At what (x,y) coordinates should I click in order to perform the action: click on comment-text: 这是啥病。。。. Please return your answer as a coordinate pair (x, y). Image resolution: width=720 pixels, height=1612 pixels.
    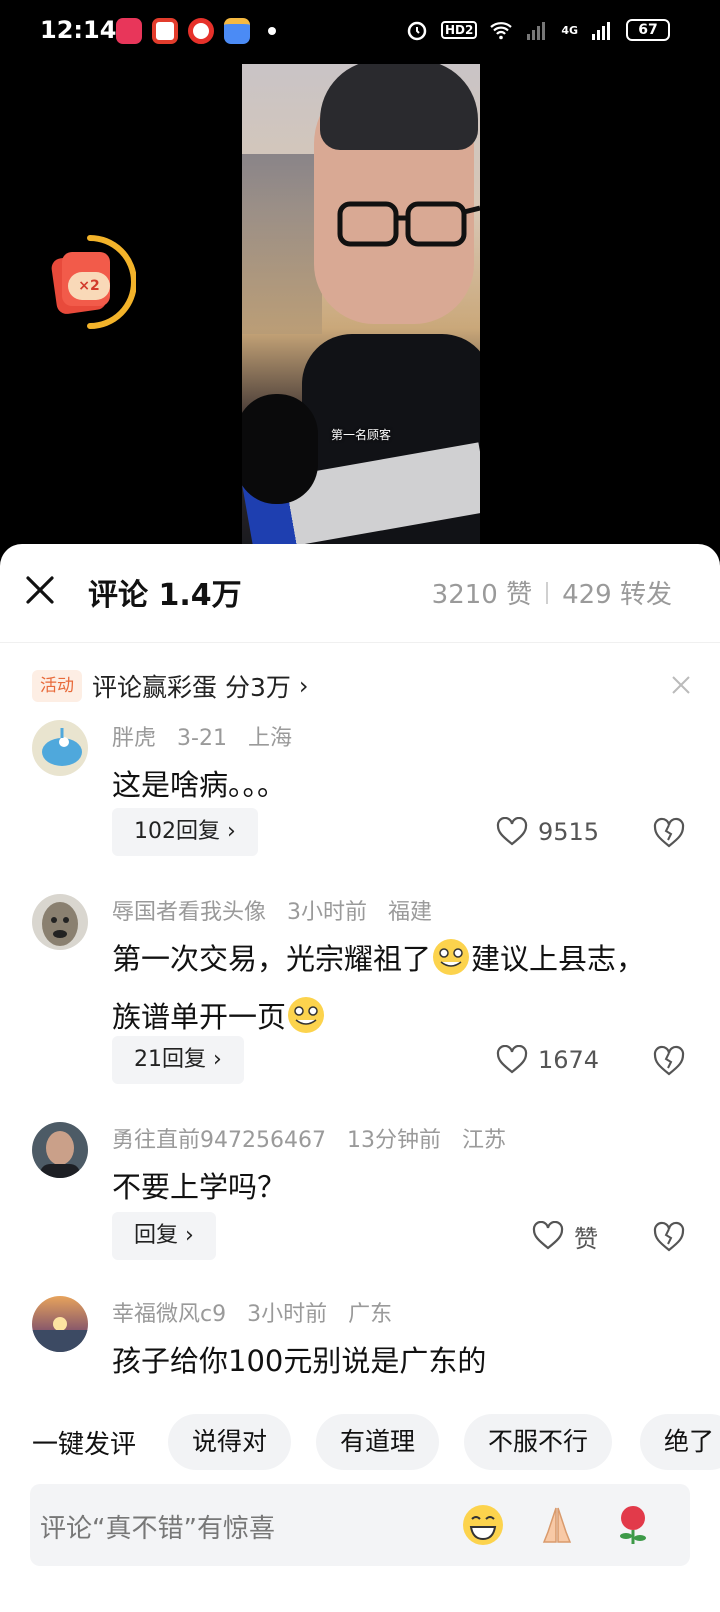
    Looking at the image, I should click on (199, 785).